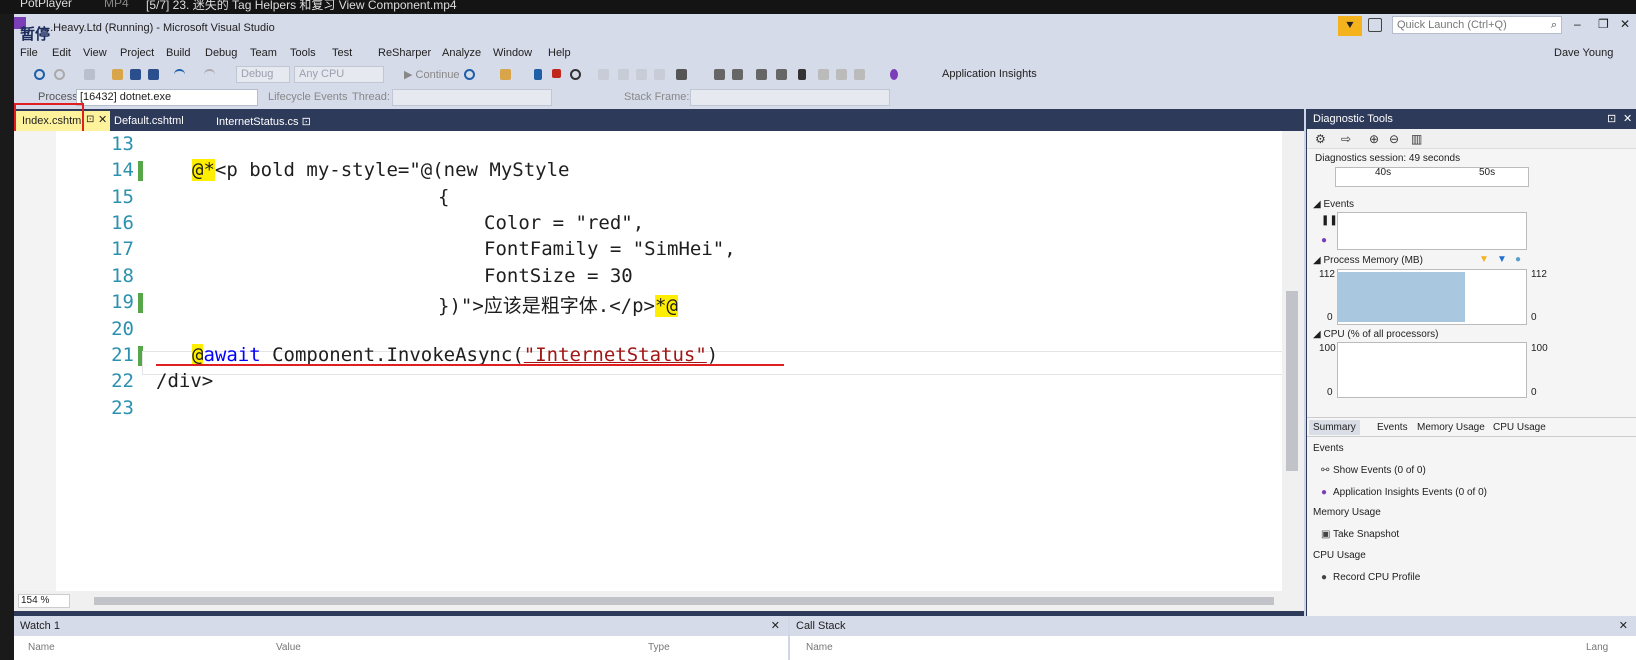 The width and height of the screenshot is (1636, 660). What do you see at coordinates (1432, 177) in the screenshot?
I see `timeline-ruler` at bounding box center [1432, 177].